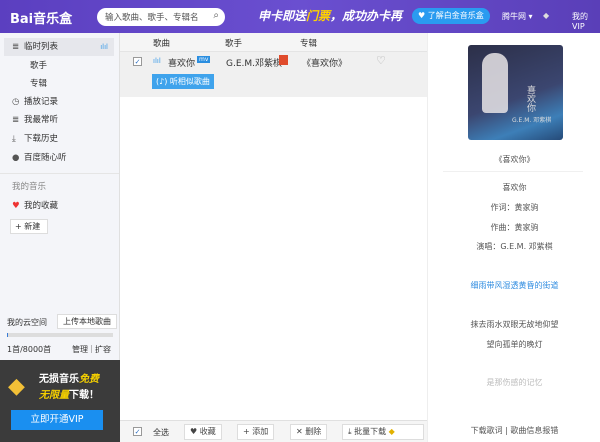 The height and width of the screenshot is (442, 600). Describe the element at coordinates (534, 430) in the screenshot. I see `report-error-link: 歌曲信息报错` at that location.